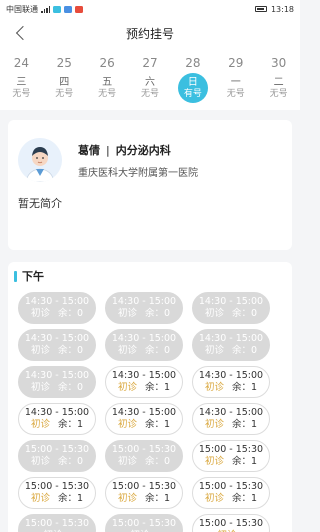 The width and height of the screenshot is (320, 532). I want to click on date-item: 27 六无号, so click(150, 79).